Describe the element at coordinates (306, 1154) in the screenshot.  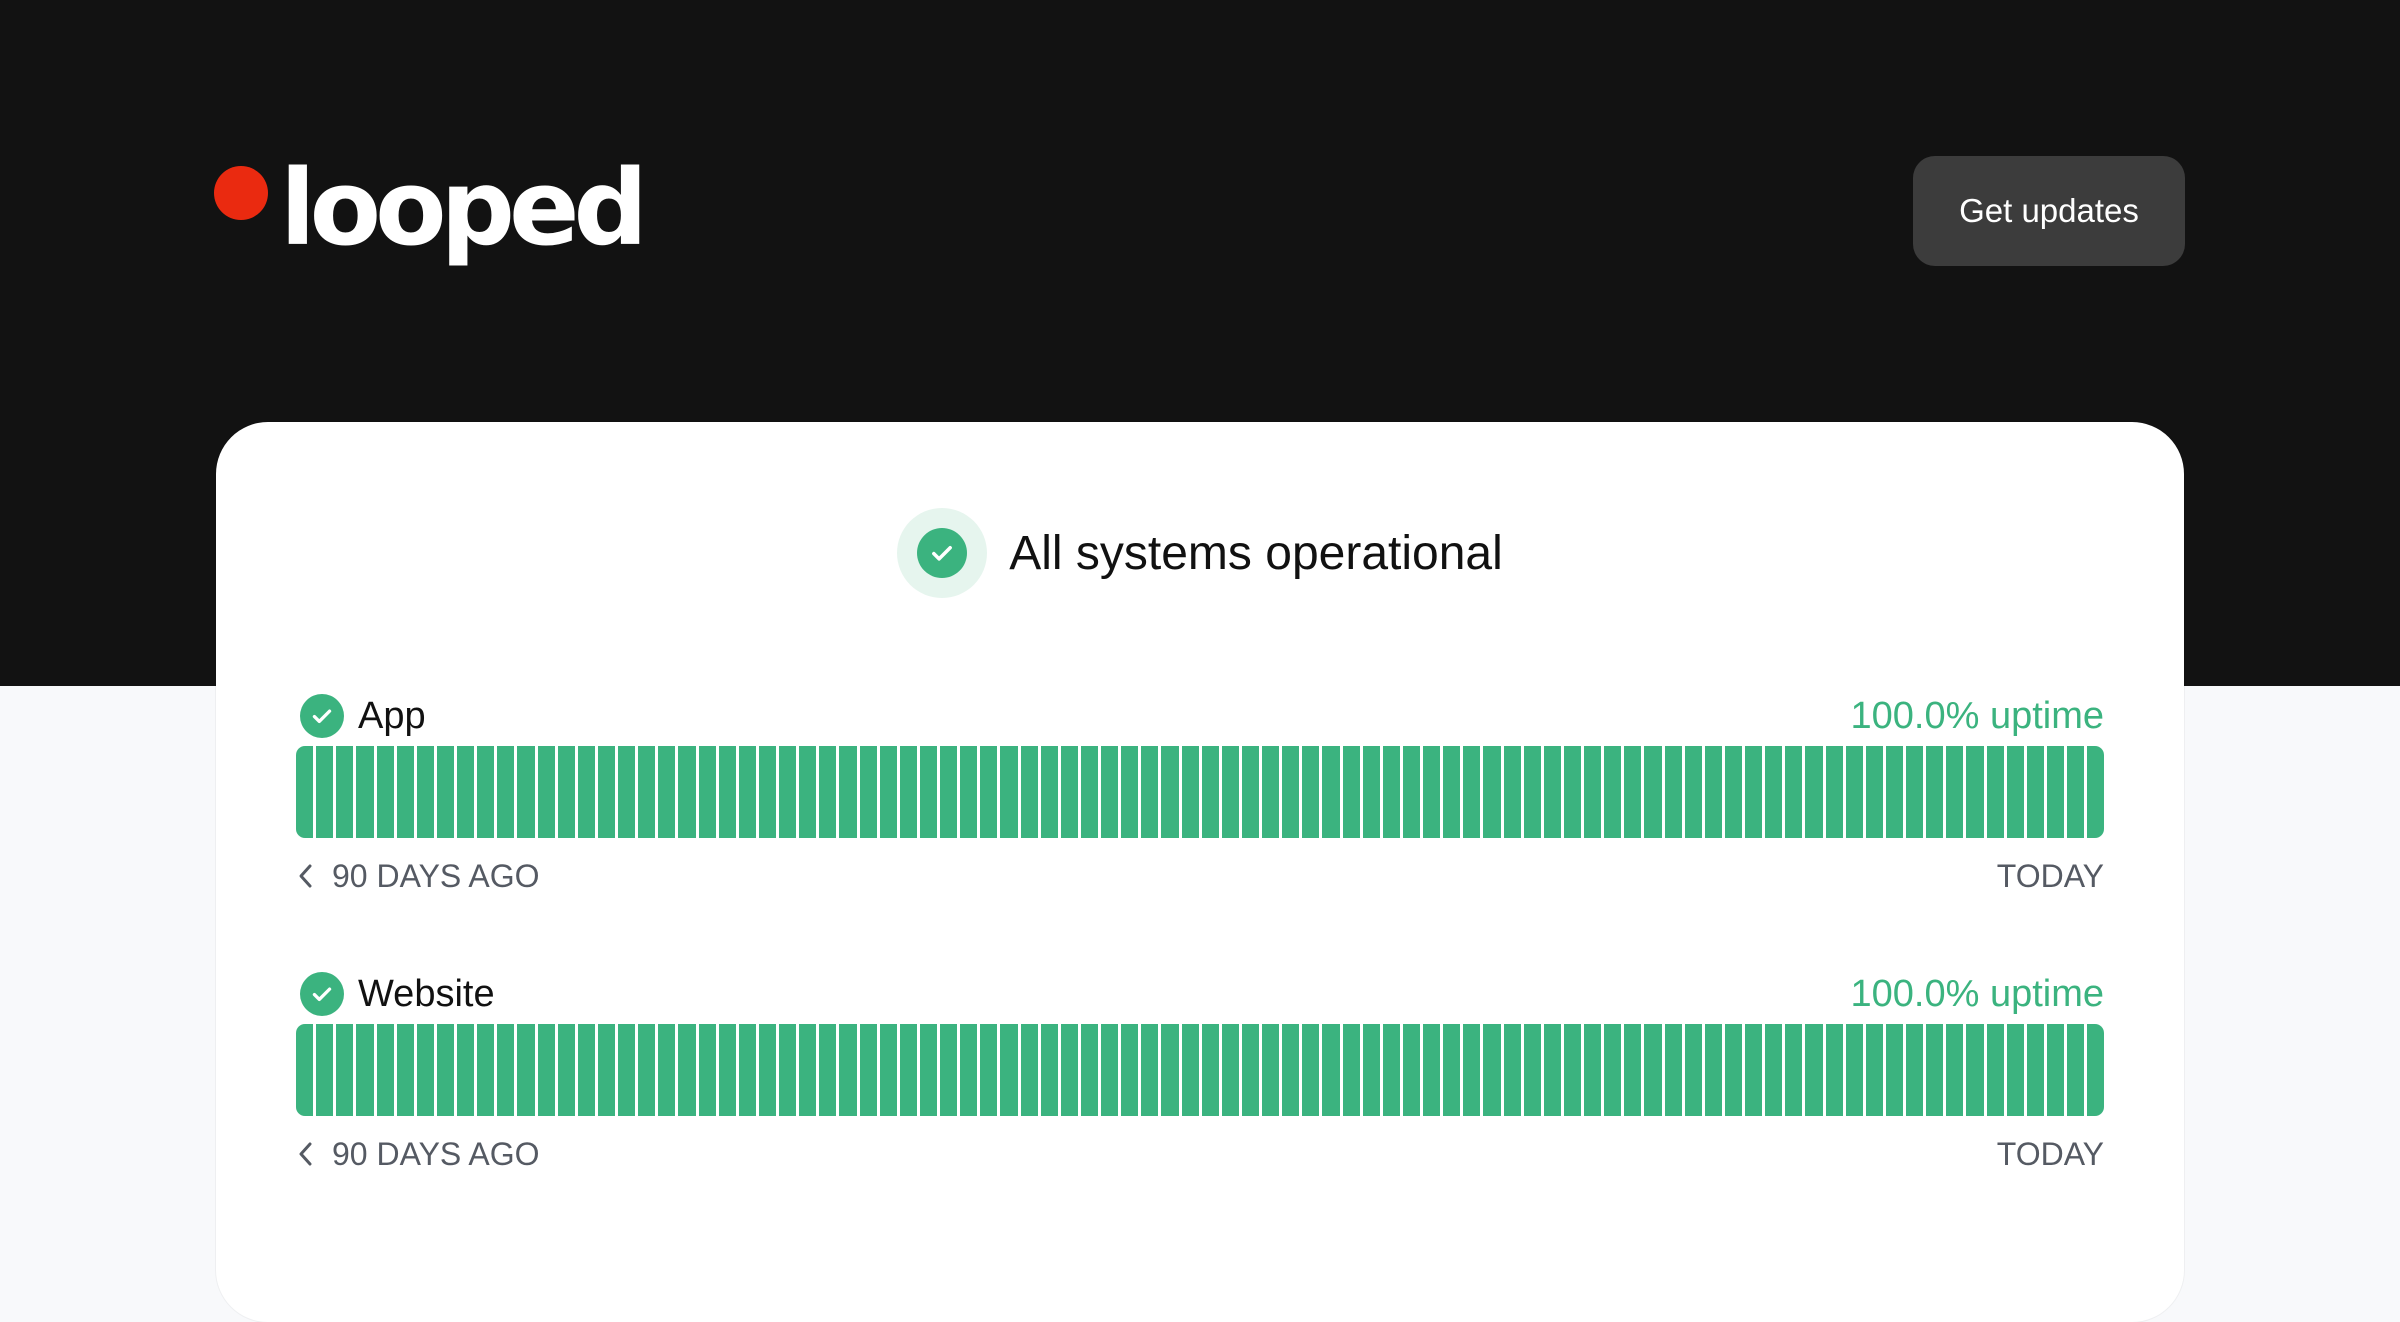
I see `chevron-left-icon` at that location.